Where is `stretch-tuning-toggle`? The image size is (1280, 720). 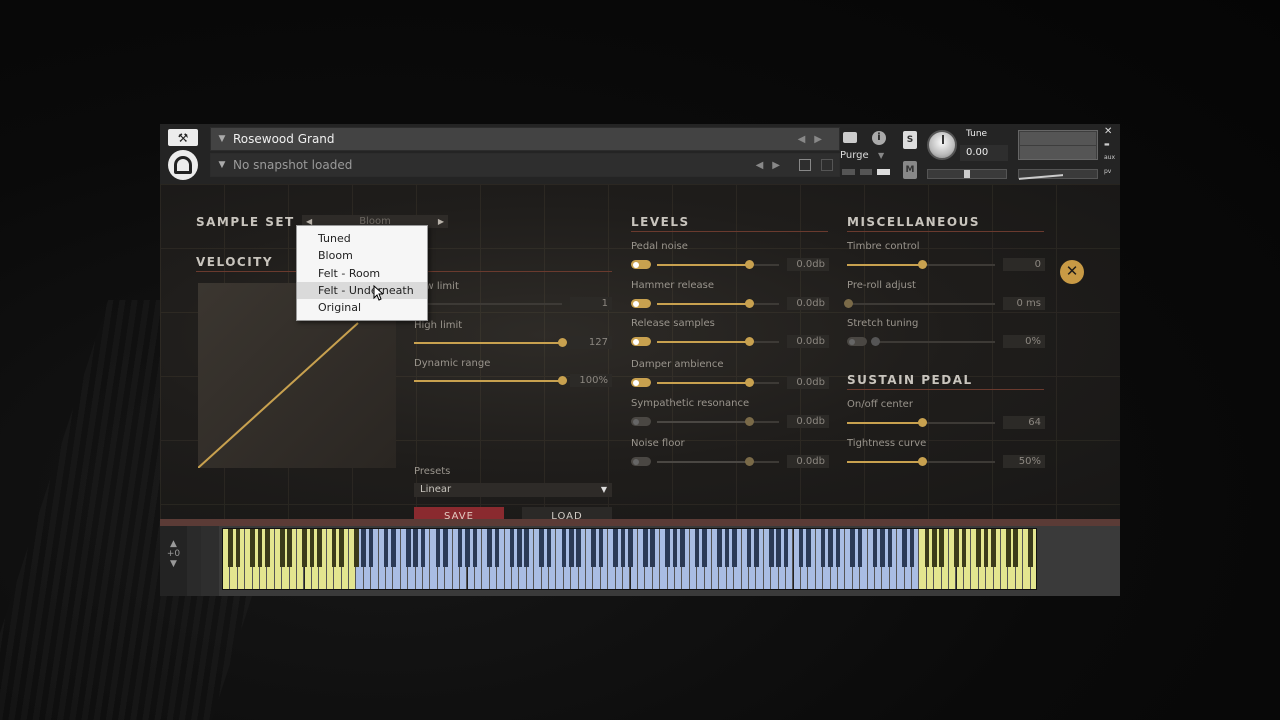 stretch-tuning-toggle is located at coordinates (857, 341).